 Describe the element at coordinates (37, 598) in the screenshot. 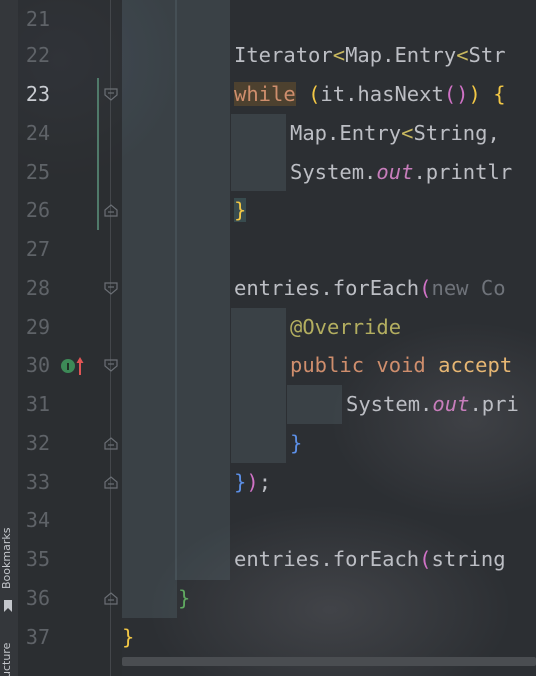

I see `line-number: 36` at that location.